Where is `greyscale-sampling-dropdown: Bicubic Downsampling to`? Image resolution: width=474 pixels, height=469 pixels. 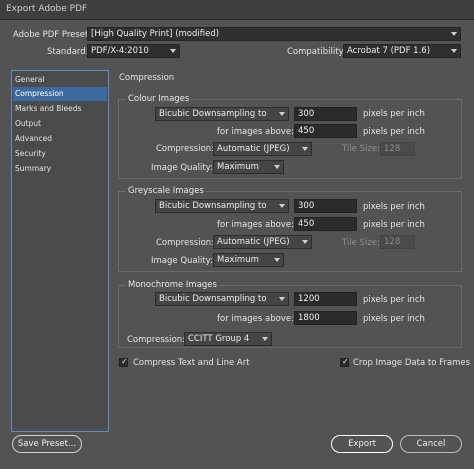 greyscale-sampling-dropdown: Bicubic Downsampling to is located at coordinates (222, 206).